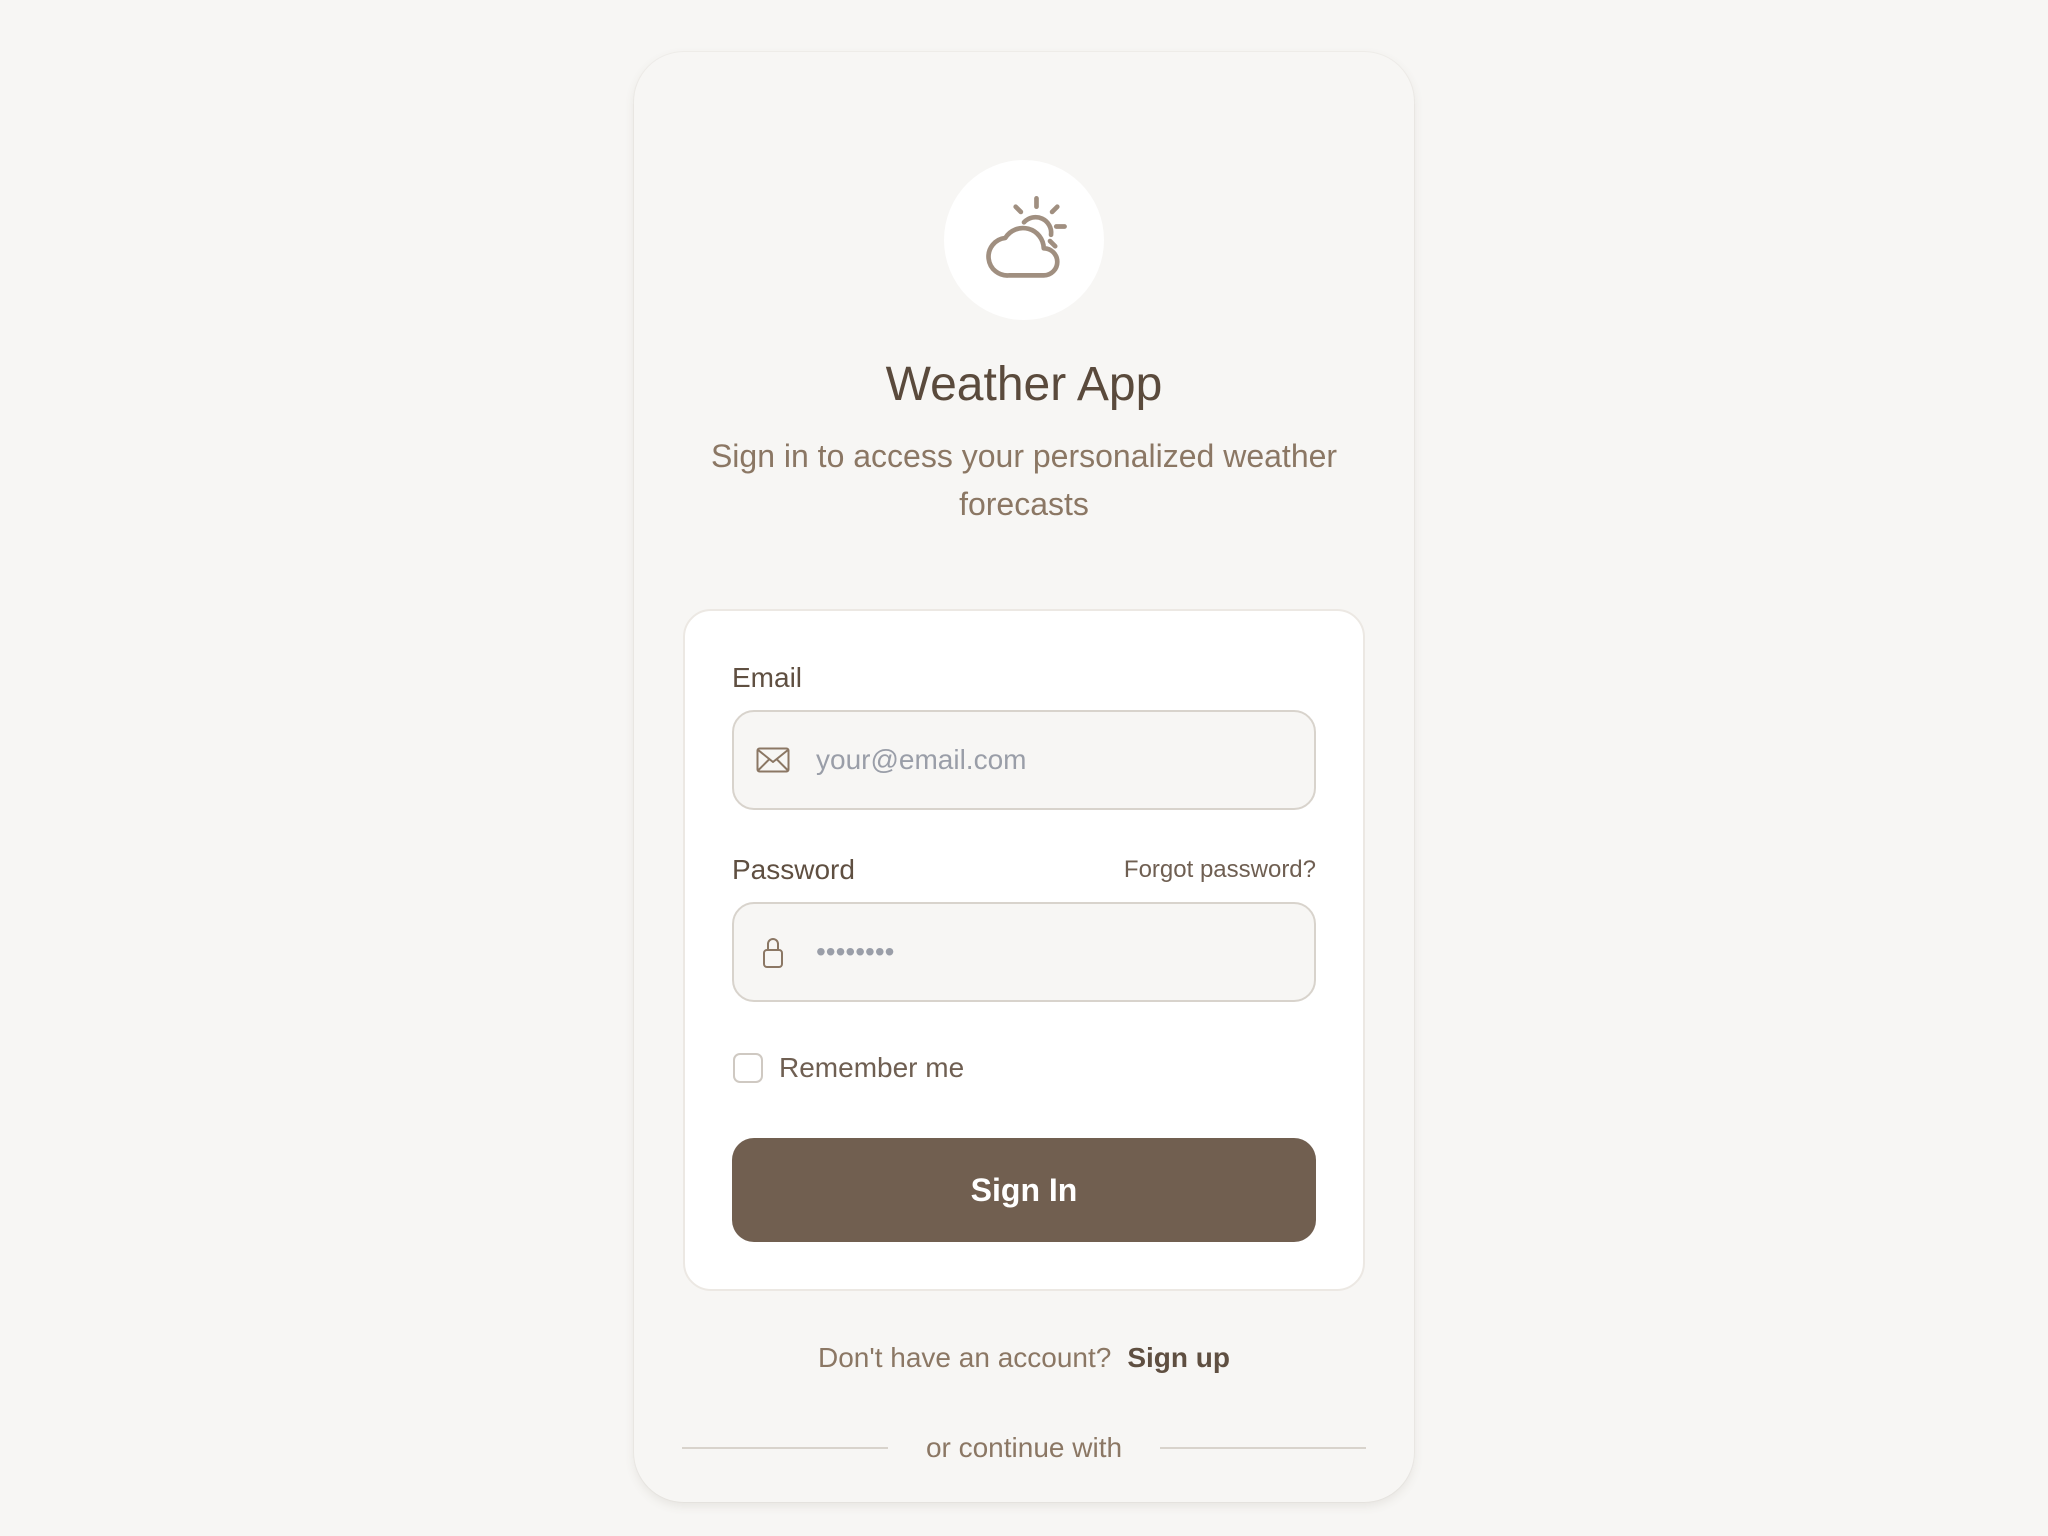 This screenshot has height=1536, width=2048. Describe the element at coordinates (872, 1067) in the screenshot. I see `remember-me-label: Remember me` at that location.